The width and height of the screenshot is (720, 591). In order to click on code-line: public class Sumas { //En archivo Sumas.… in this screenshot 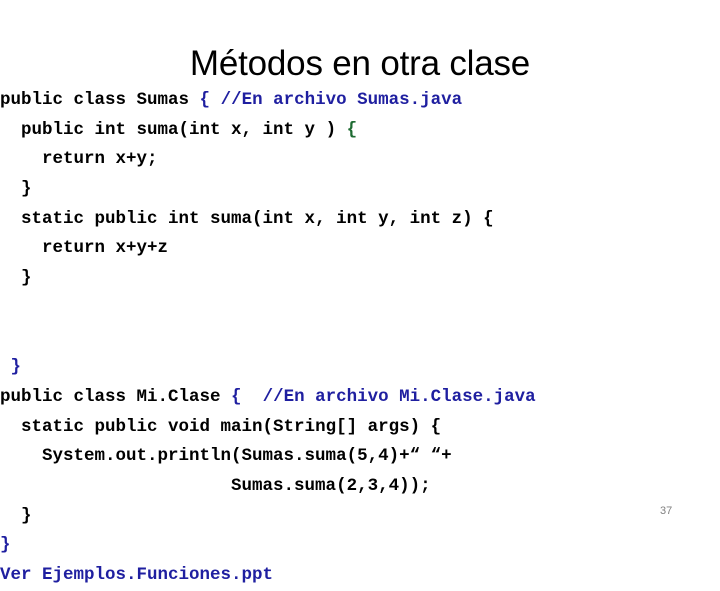, I will do `click(360, 101)`.